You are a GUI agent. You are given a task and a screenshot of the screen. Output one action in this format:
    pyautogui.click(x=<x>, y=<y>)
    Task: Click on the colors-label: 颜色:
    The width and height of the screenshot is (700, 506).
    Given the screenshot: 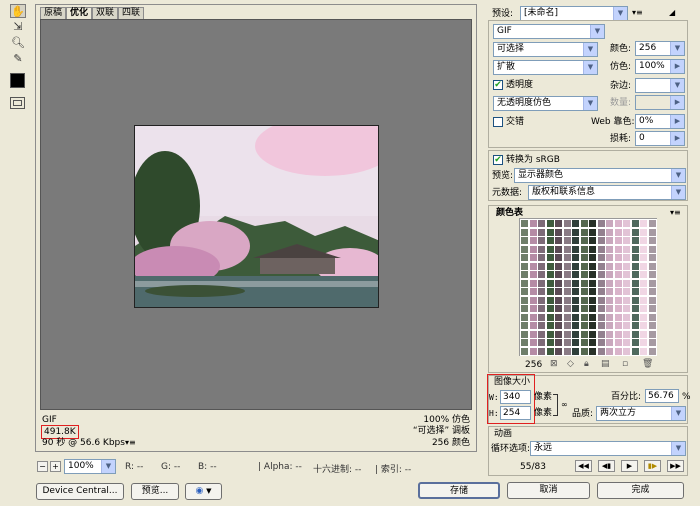 What is the action you would take?
    pyautogui.click(x=621, y=49)
    